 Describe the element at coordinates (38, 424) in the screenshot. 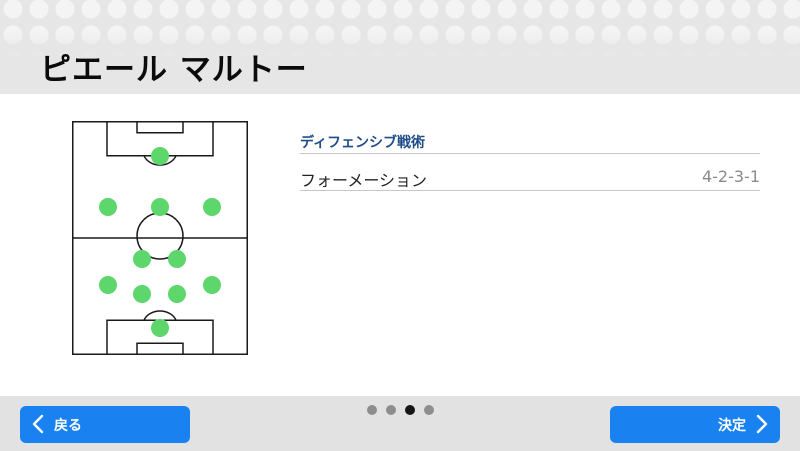

I see `chevron-left-icon` at that location.